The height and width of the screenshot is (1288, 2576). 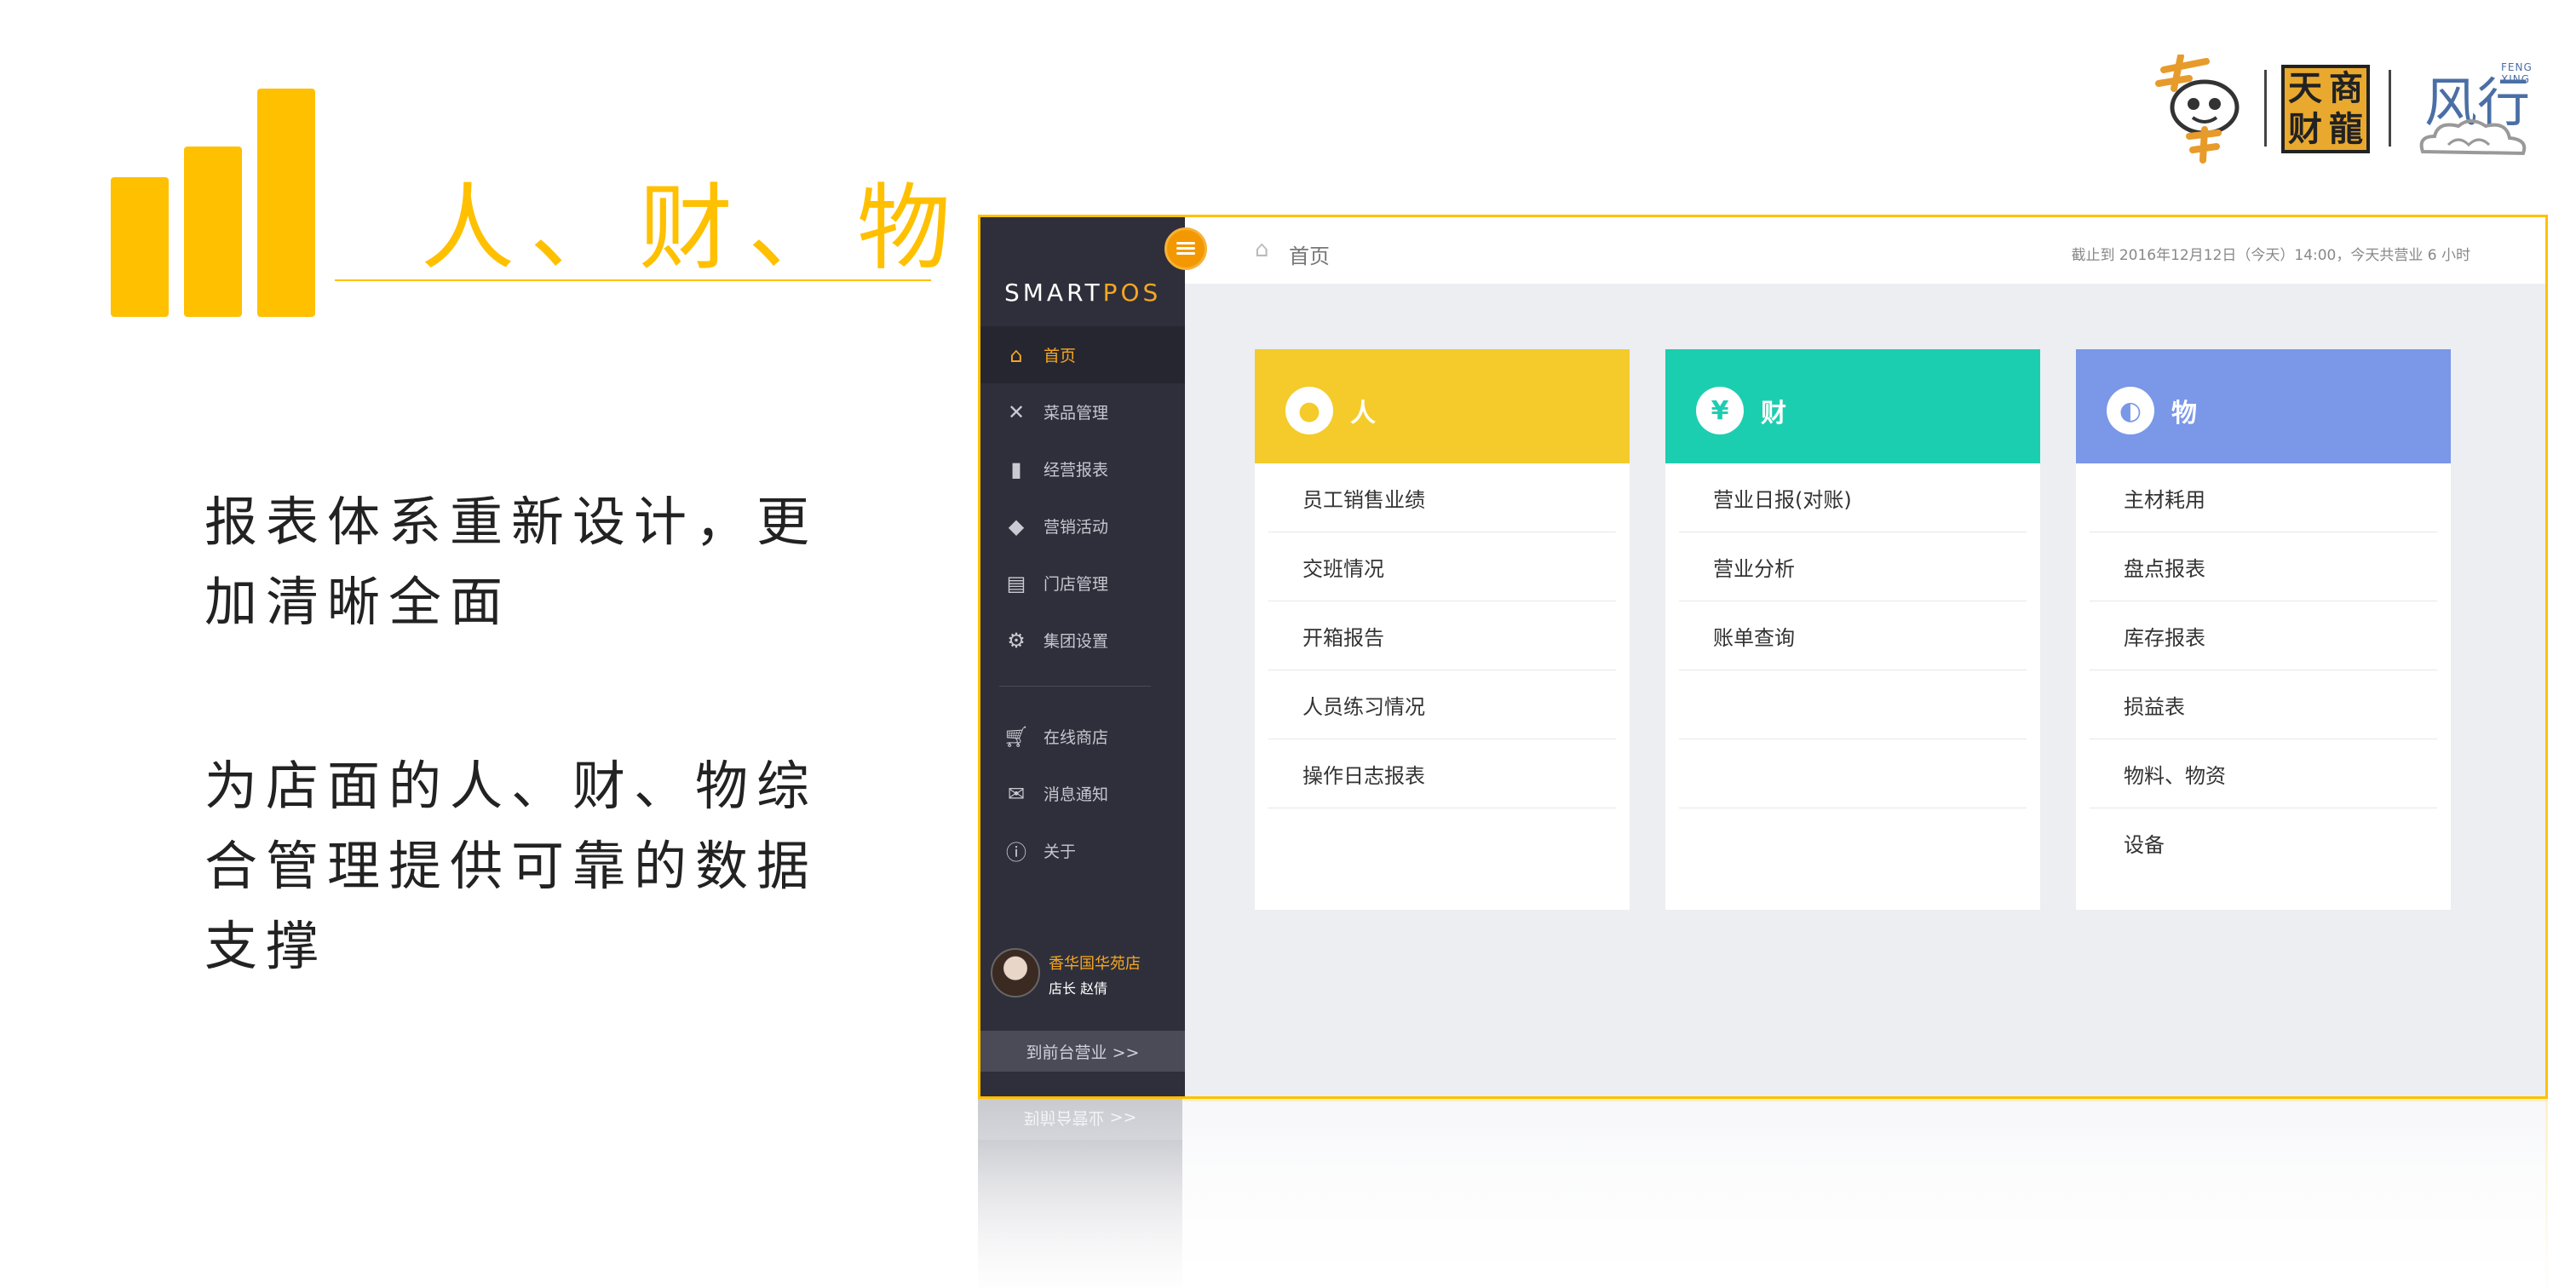 What do you see at coordinates (1442, 498) in the screenshot?
I see `report-link: 员工销售业绩` at bounding box center [1442, 498].